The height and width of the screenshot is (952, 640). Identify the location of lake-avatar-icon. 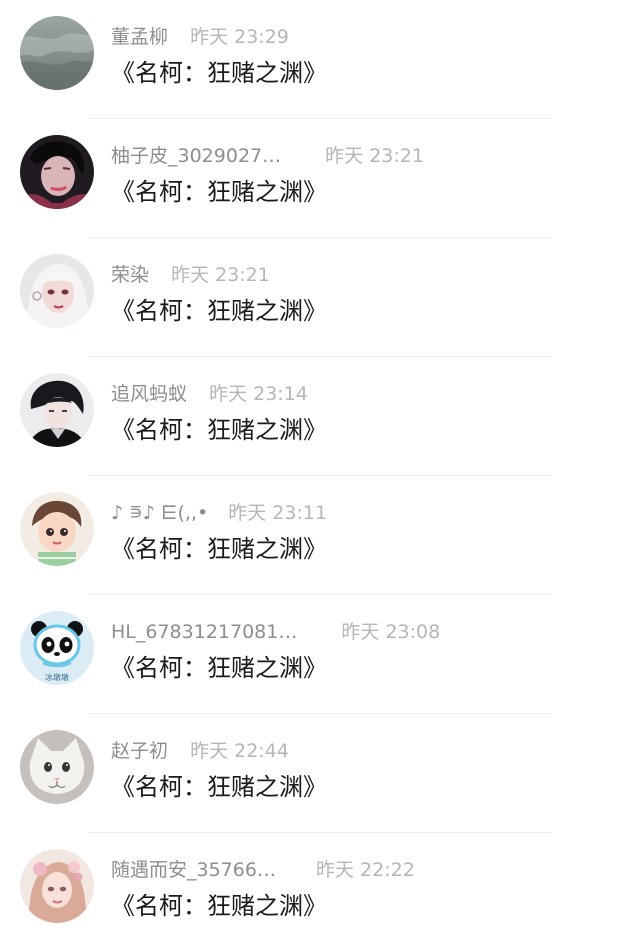
(57, 53).